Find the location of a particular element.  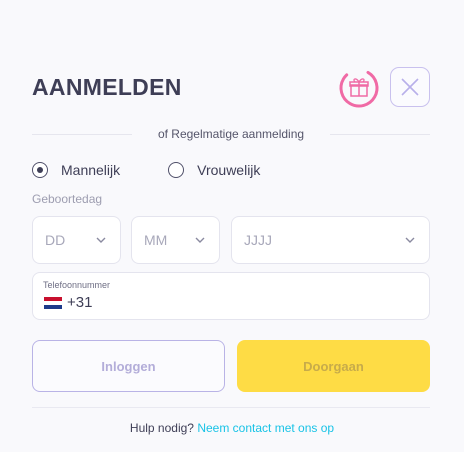

birth-day-value: DD is located at coordinates (55, 240).